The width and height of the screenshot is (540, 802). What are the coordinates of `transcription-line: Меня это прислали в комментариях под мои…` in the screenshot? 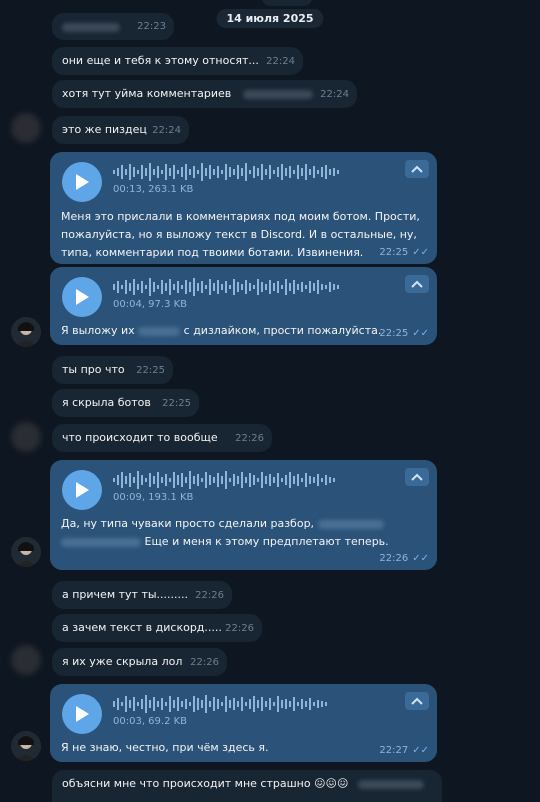 It's located at (240, 216).